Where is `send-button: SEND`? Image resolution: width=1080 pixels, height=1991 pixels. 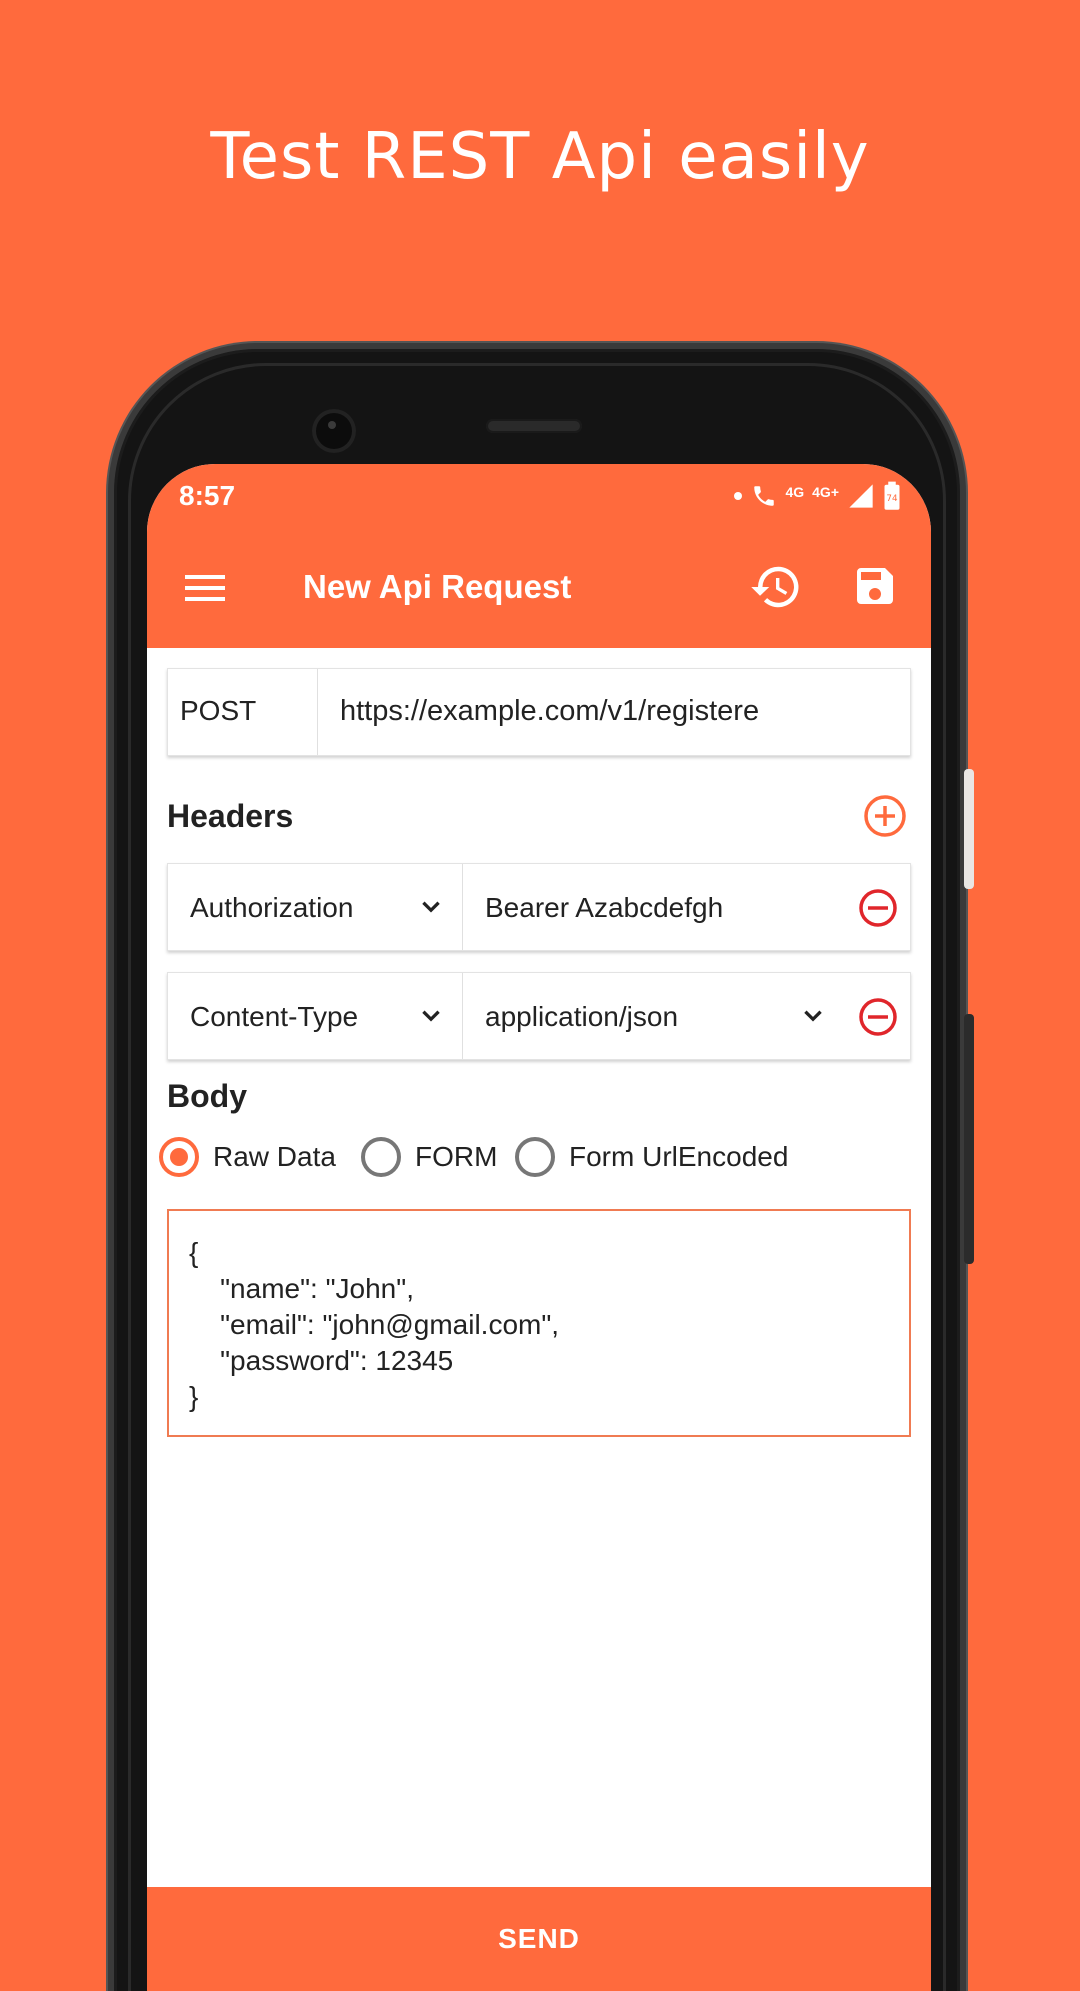 send-button: SEND is located at coordinates (539, 1939).